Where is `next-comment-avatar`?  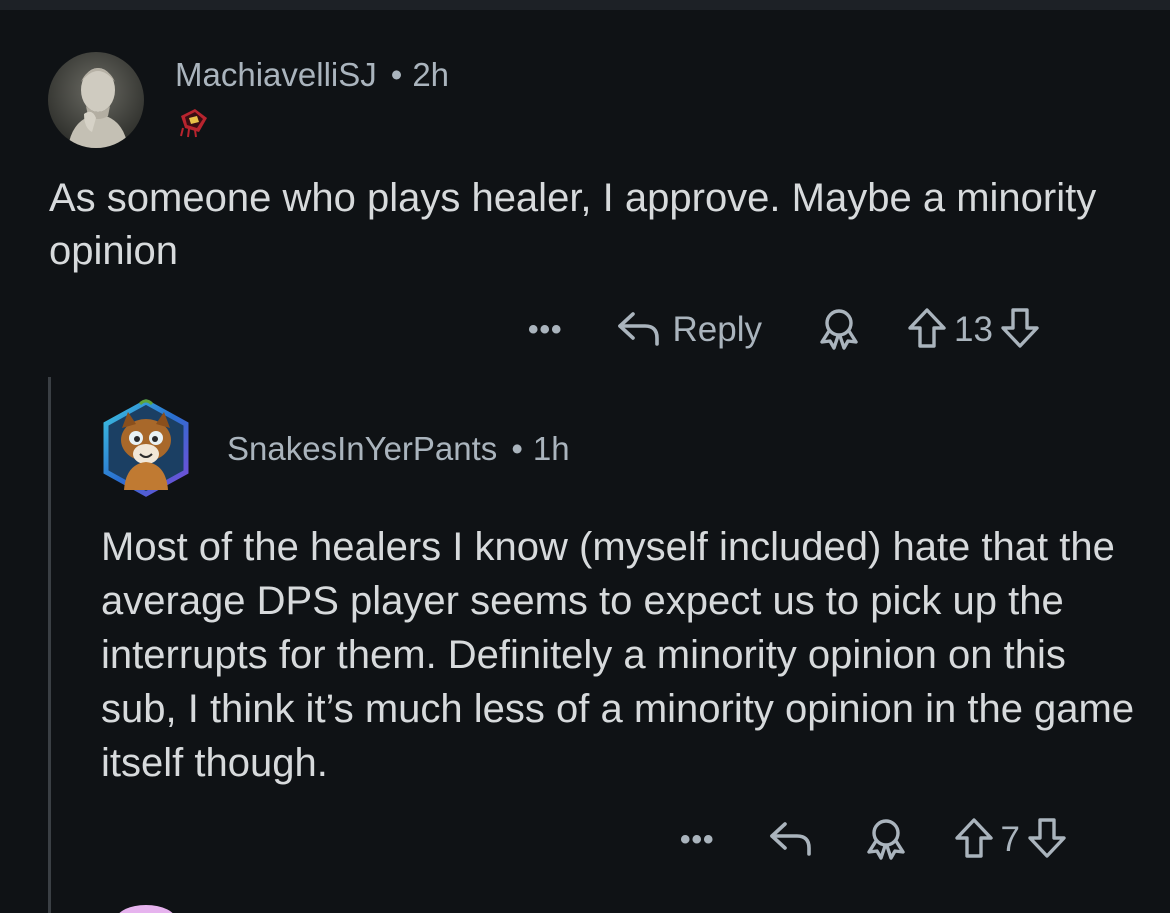
next-comment-avatar is located at coordinates (146, 909).